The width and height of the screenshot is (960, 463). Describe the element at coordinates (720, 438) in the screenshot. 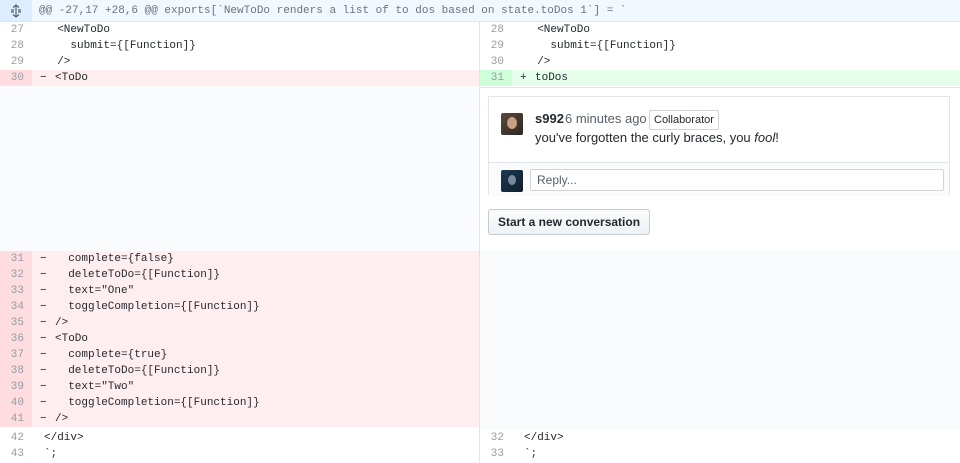

I see `diff-line: 32 </div>` at that location.